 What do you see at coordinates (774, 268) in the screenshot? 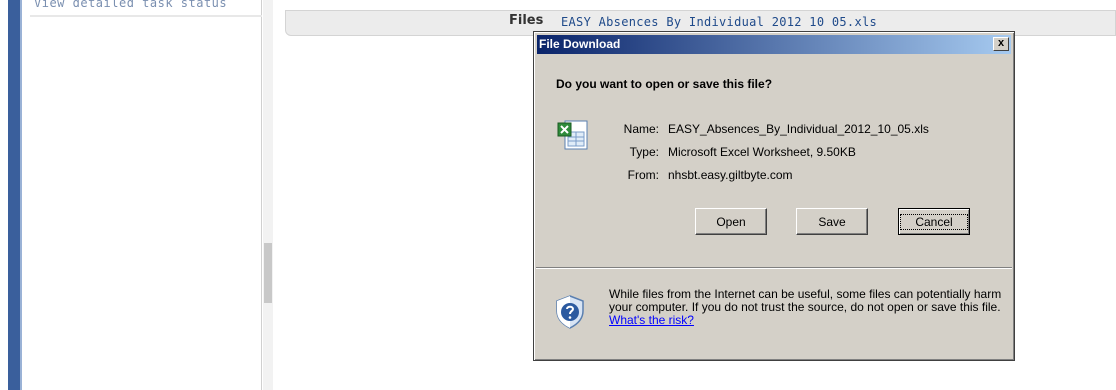
I see `dialog-separator` at bounding box center [774, 268].